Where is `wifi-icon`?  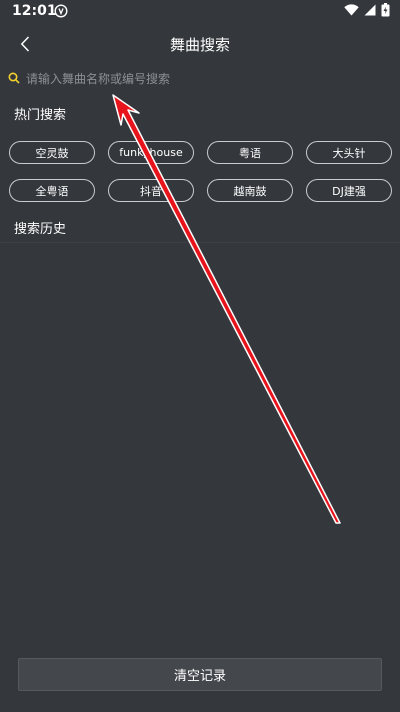
wifi-icon is located at coordinates (351, 10).